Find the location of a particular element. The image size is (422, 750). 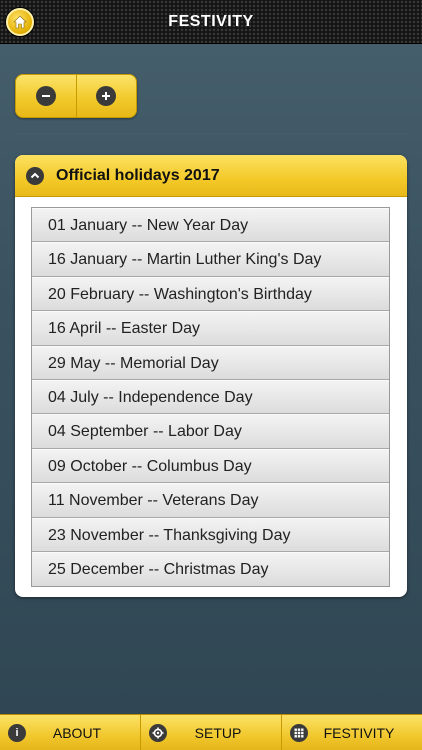

panel-title: Official holidays 2017 is located at coordinates (138, 175).